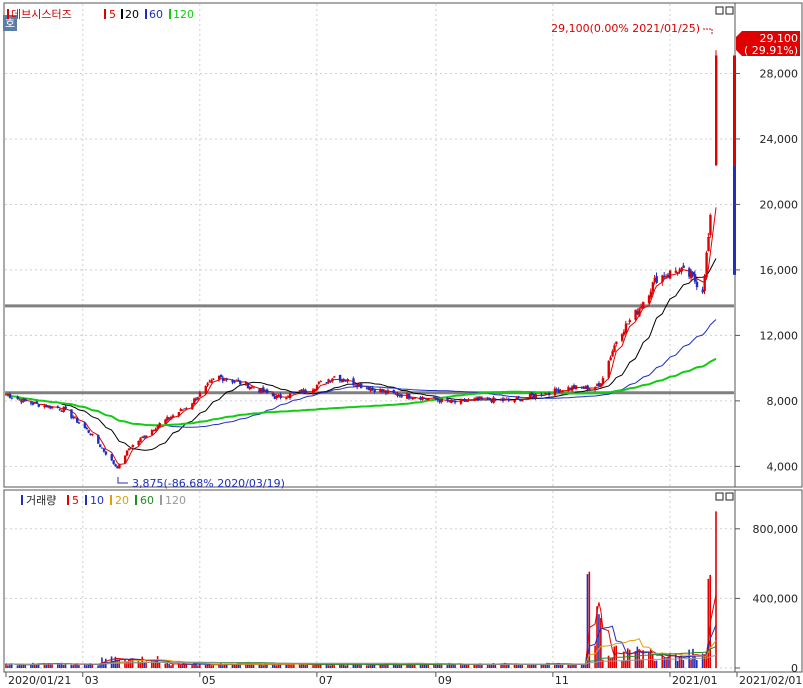 This screenshot has height=688, width=803. What do you see at coordinates (779, 335) in the screenshot?
I see `price-tick-label: 12,000` at bounding box center [779, 335].